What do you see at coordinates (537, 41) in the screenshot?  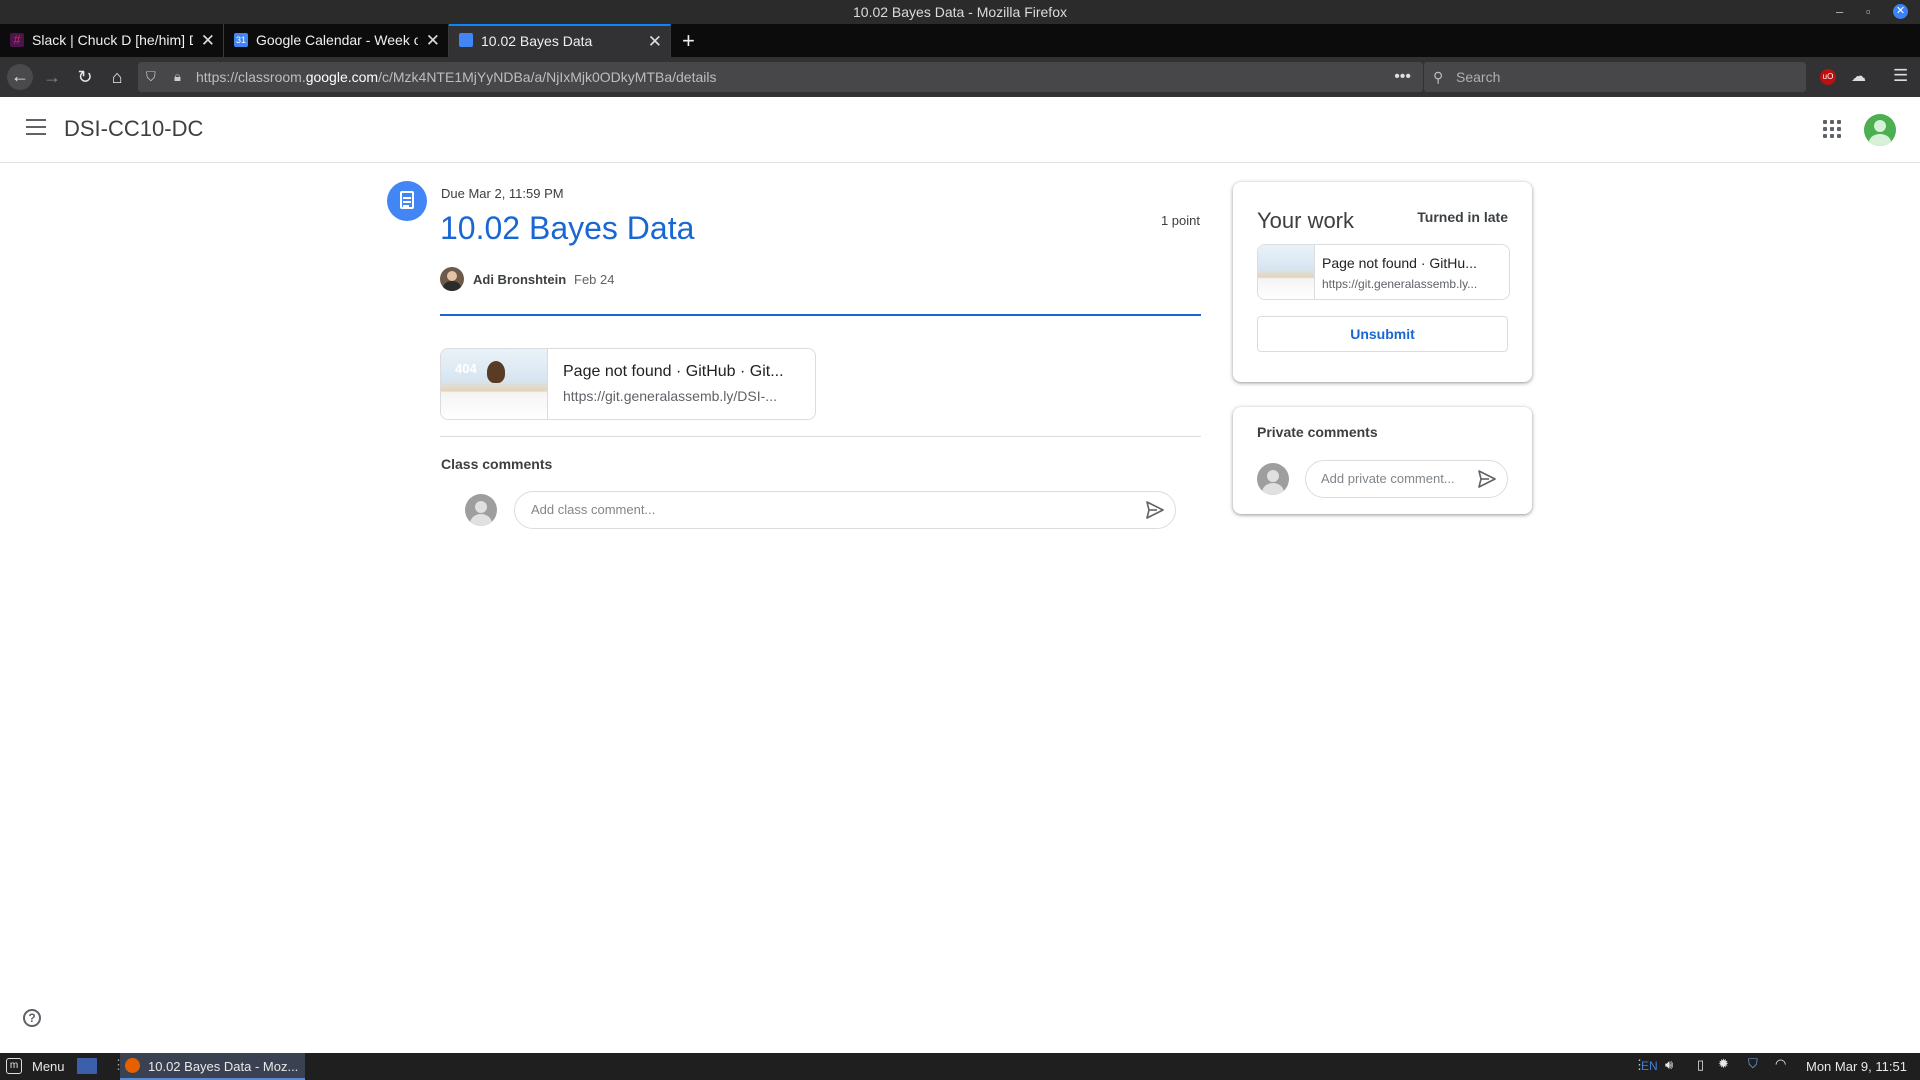 I see `tab-label: 10.02 Bayes Data` at bounding box center [537, 41].